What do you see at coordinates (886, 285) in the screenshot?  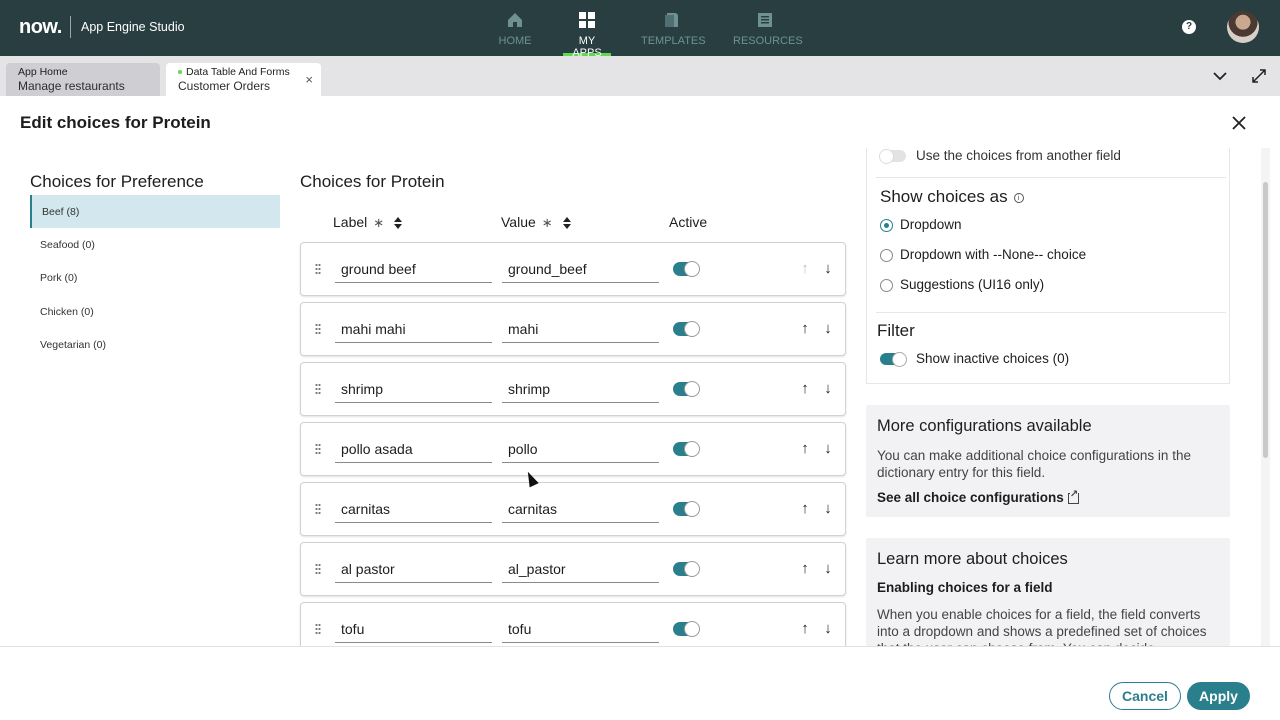 I see `radio-suggestions` at bounding box center [886, 285].